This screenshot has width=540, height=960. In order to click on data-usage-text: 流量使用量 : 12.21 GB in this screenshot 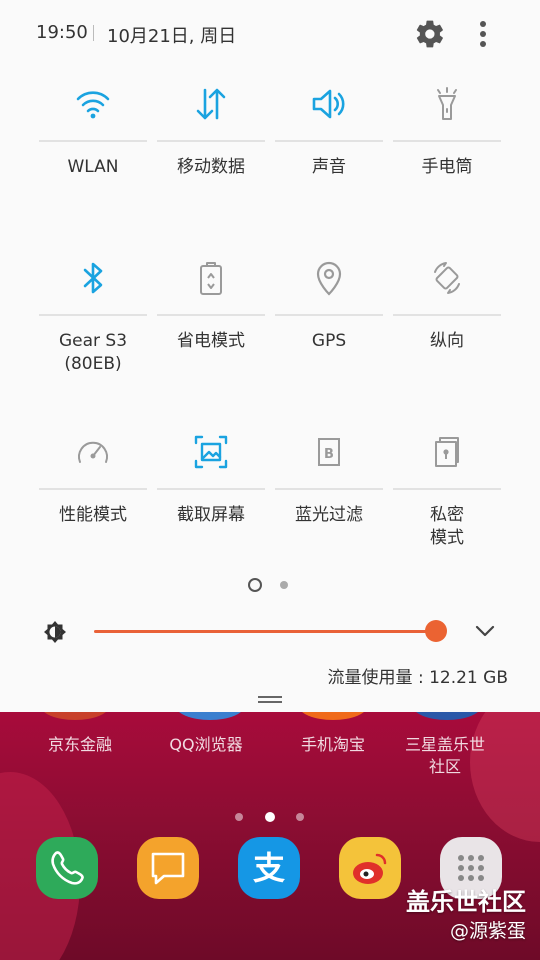, I will do `click(417, 678)`.